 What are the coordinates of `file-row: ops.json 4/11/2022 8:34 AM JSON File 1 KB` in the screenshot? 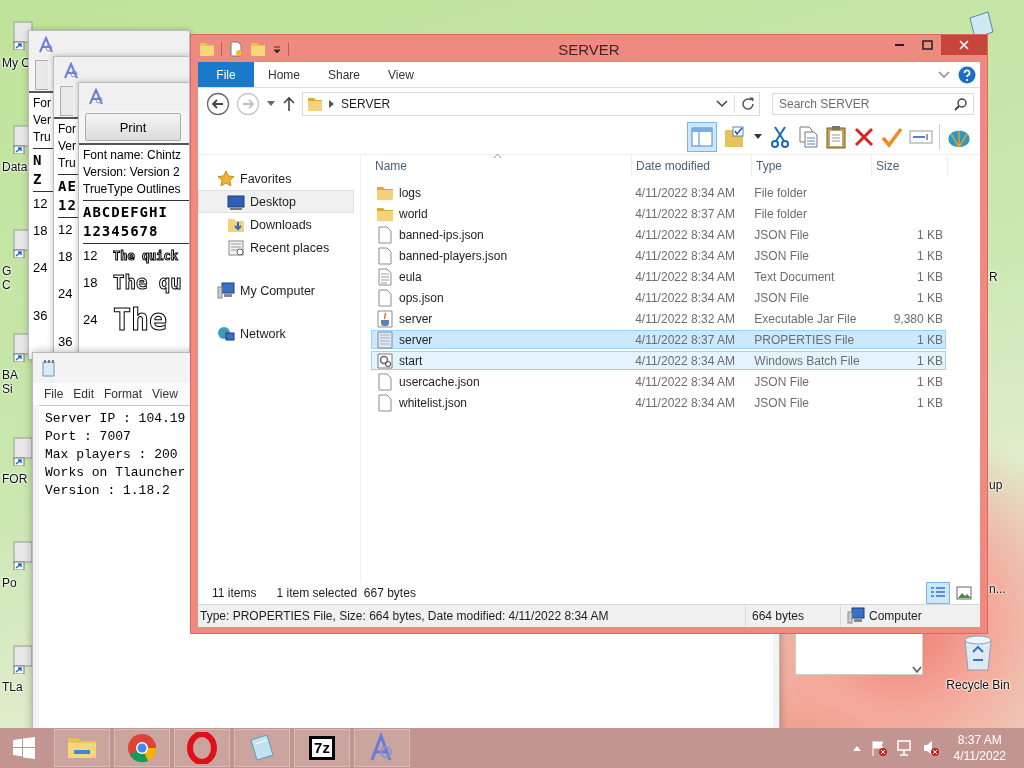 It's located at (658, 297).